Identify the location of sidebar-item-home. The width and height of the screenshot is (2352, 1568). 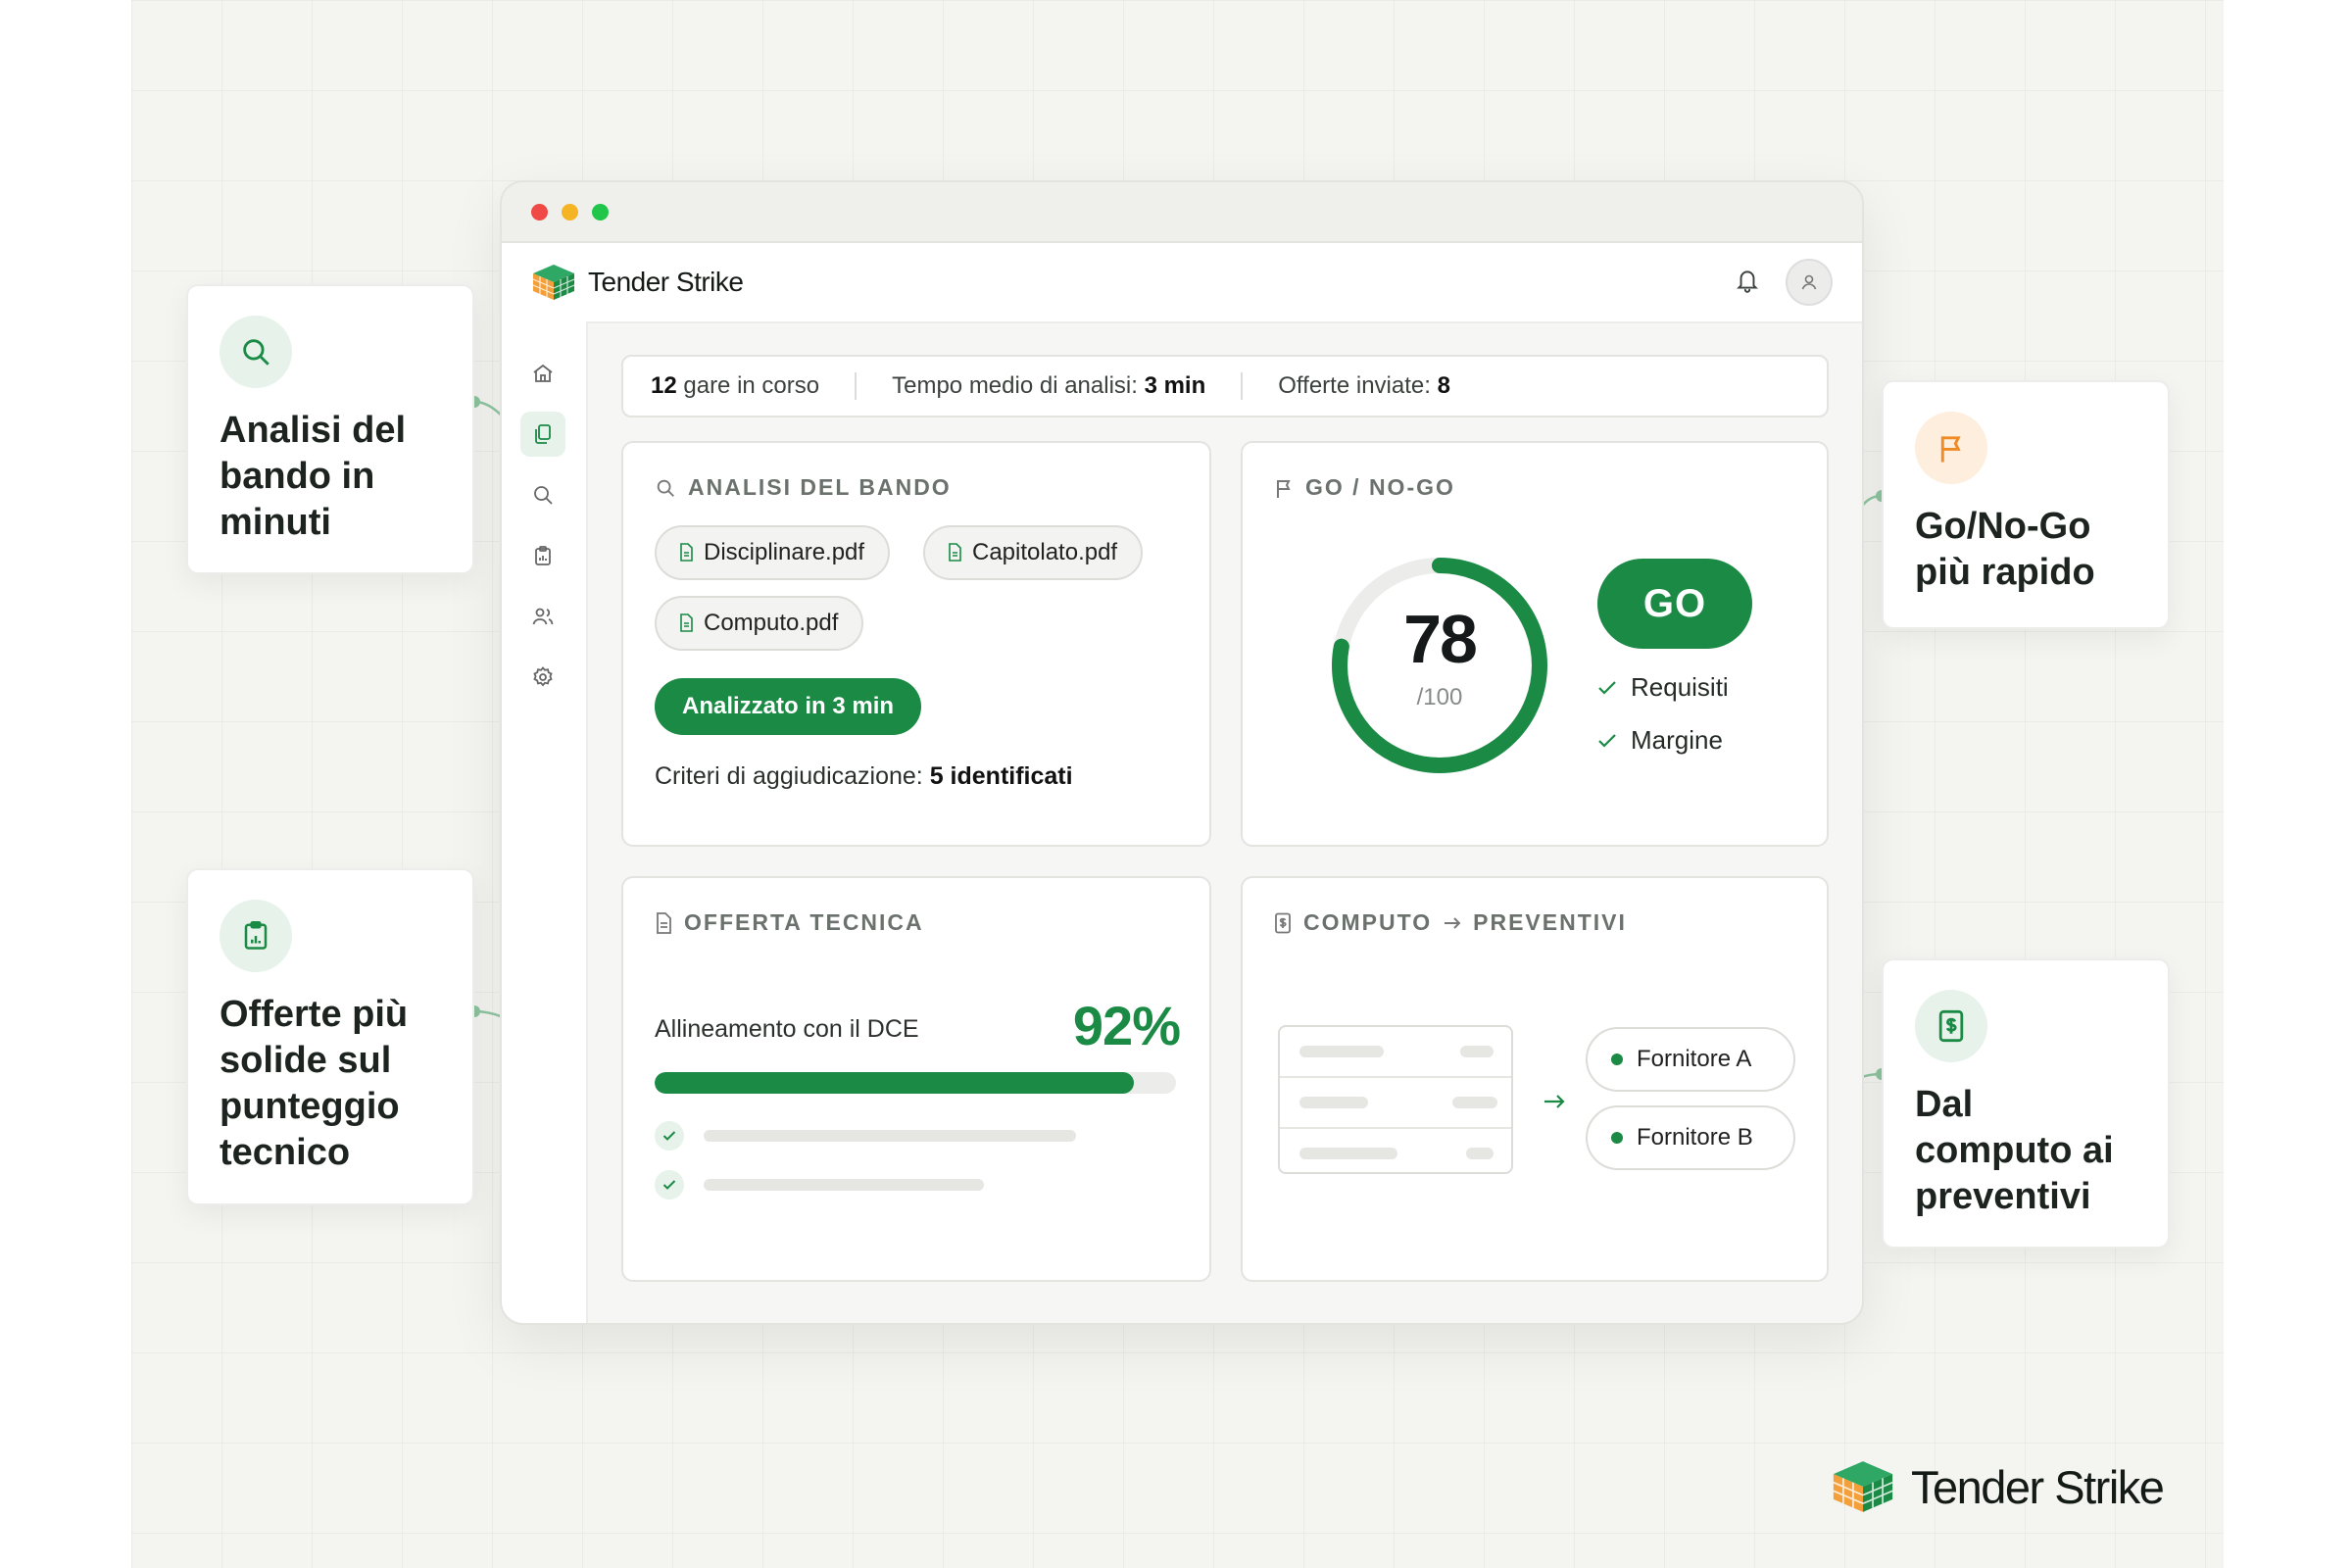
(542, 373).